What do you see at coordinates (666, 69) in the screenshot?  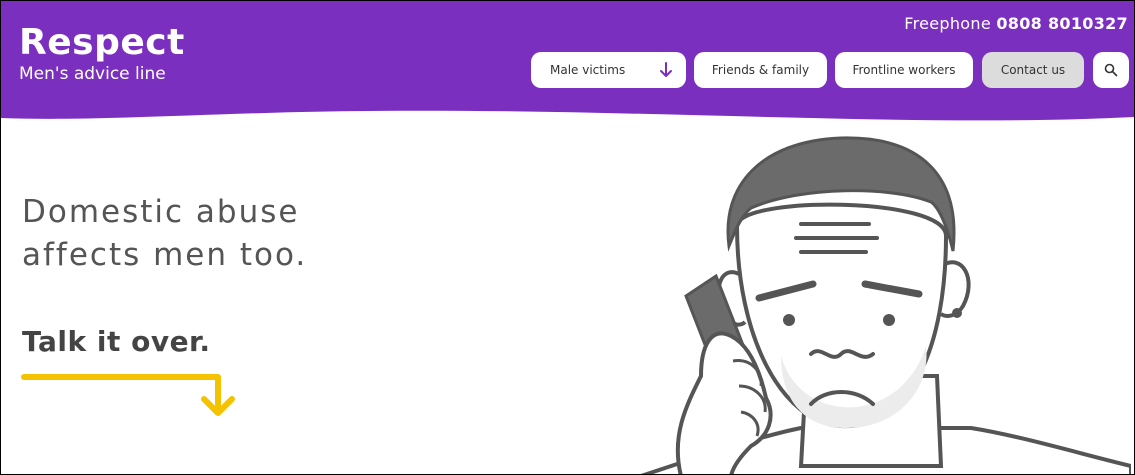 I see `arrow-down-icon` at bounding box center [666, 69].